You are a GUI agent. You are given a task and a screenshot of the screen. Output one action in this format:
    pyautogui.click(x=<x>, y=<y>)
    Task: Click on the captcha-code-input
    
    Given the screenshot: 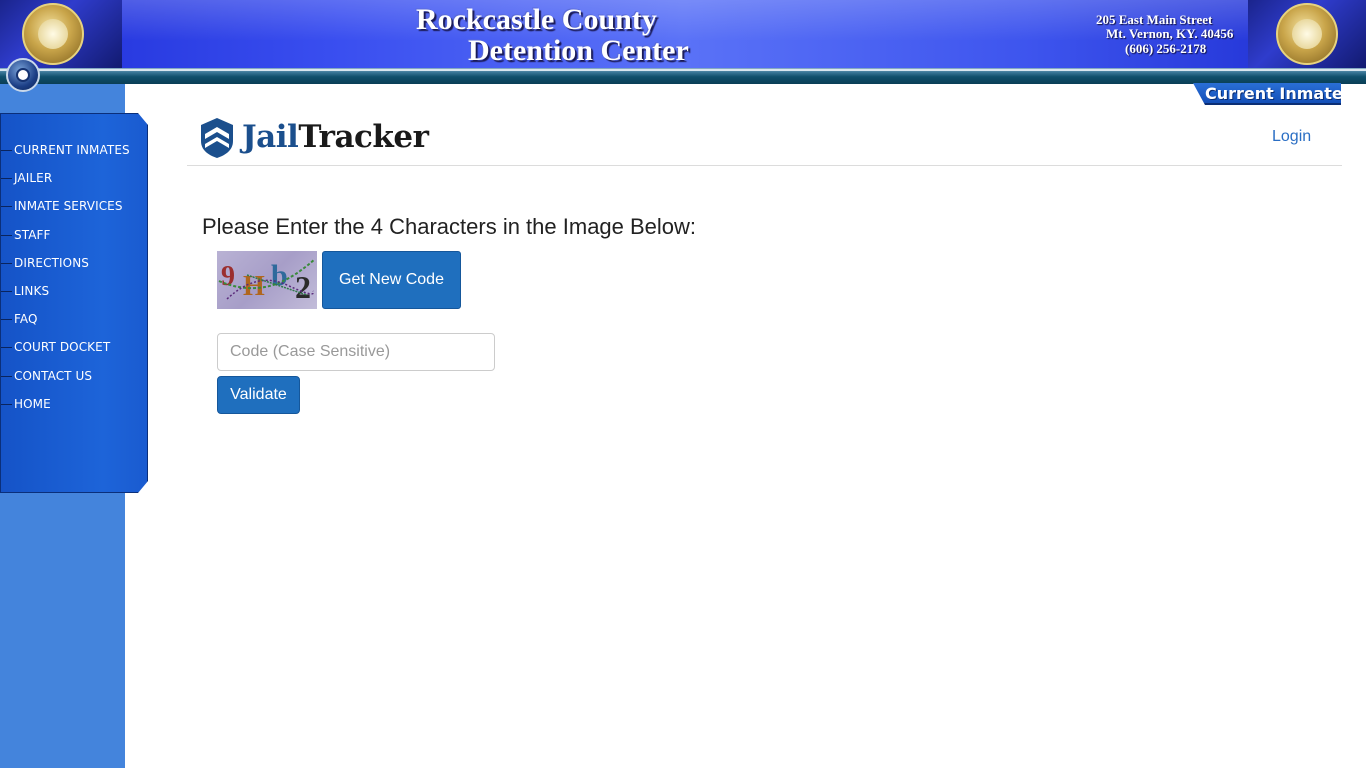 What is the action you would take?
    pyautogui.click(x=356, y=352)
    